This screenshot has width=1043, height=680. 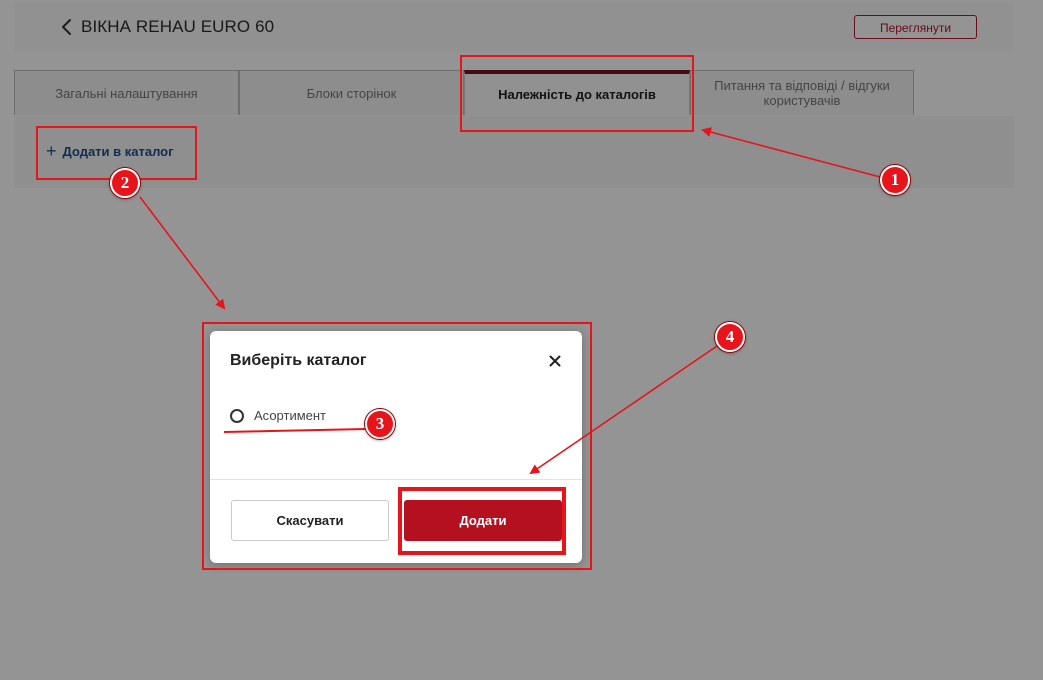 I want to click on cancel-button: Скасувати, so click(x=310, y=520).